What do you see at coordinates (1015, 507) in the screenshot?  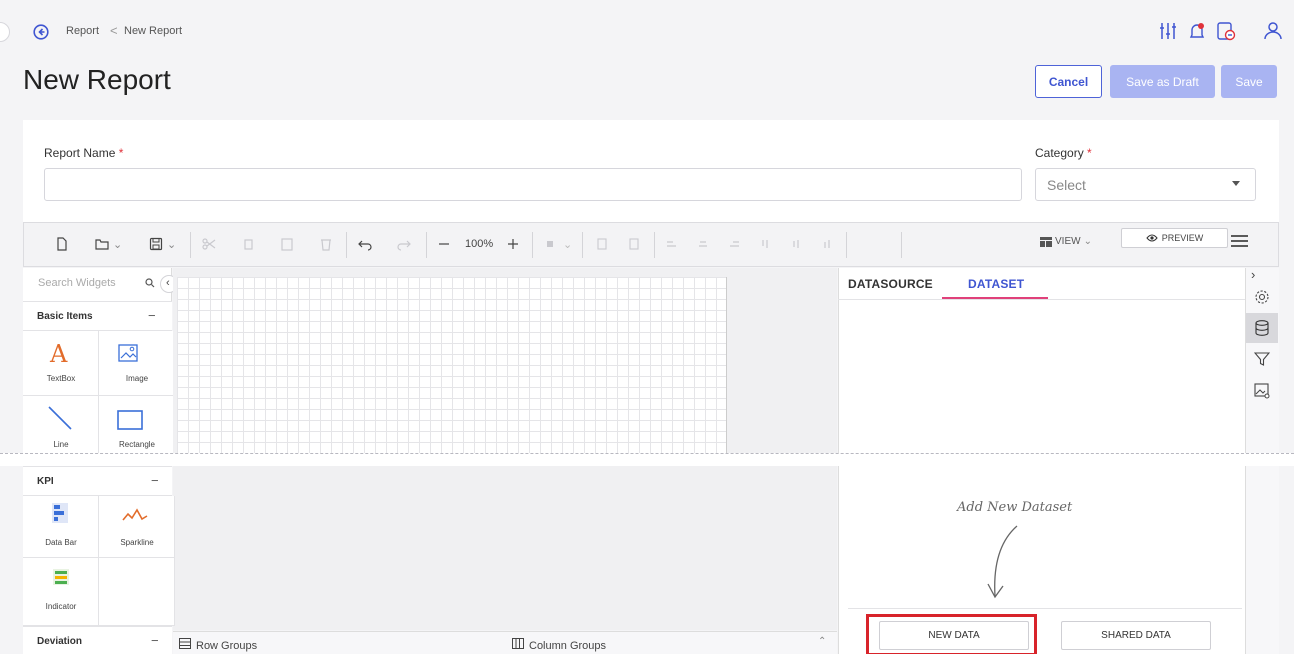 I see `add-dataset-hint: Add New Dataset` at bounding box center [1015, 507].